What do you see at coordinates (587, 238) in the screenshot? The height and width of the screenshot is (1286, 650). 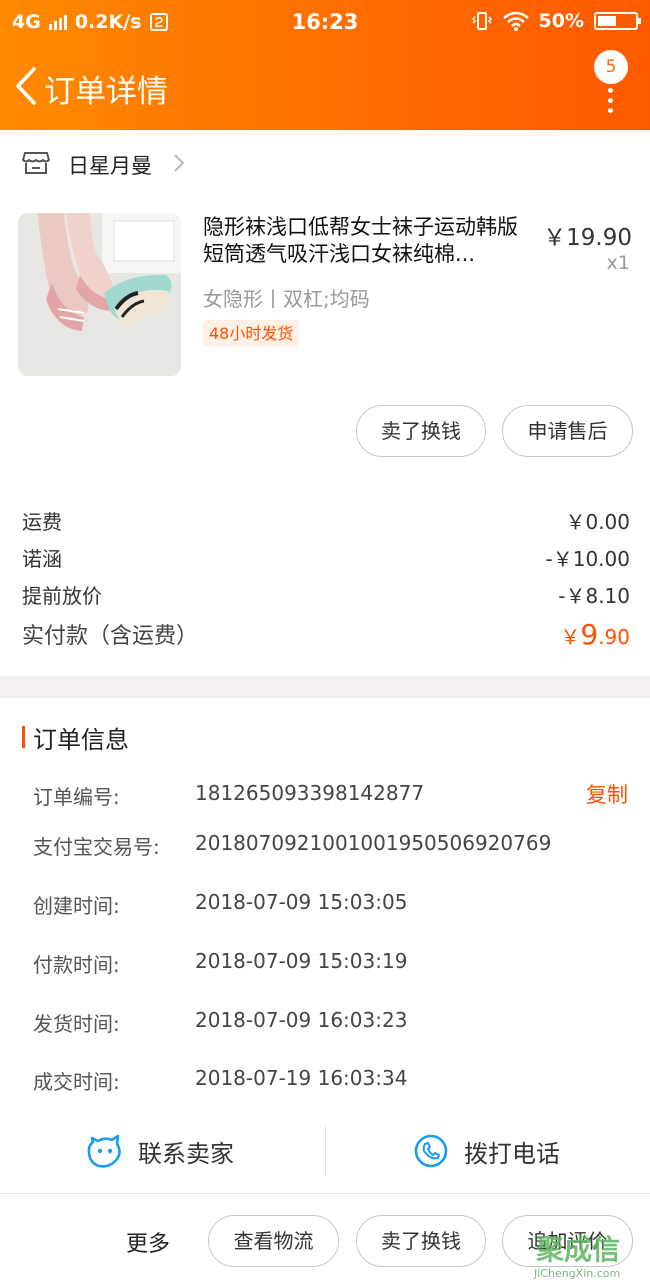 I see `product-price: ￥19.90` at bounding box center [587, 238].